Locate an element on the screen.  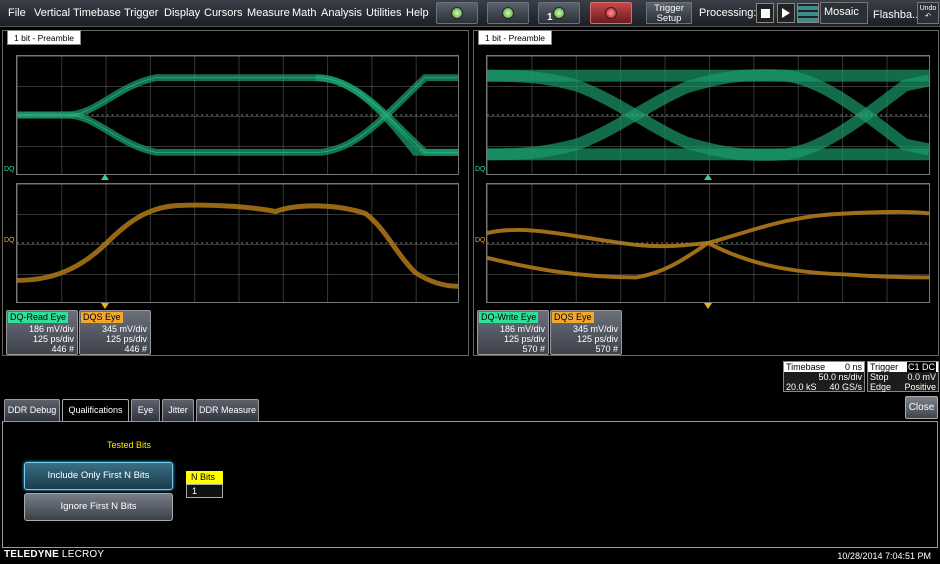
trigger-descriptor: Trigger C1 DC Stop 0.0 mV Edge Positive is located at coordinates (903, 376).